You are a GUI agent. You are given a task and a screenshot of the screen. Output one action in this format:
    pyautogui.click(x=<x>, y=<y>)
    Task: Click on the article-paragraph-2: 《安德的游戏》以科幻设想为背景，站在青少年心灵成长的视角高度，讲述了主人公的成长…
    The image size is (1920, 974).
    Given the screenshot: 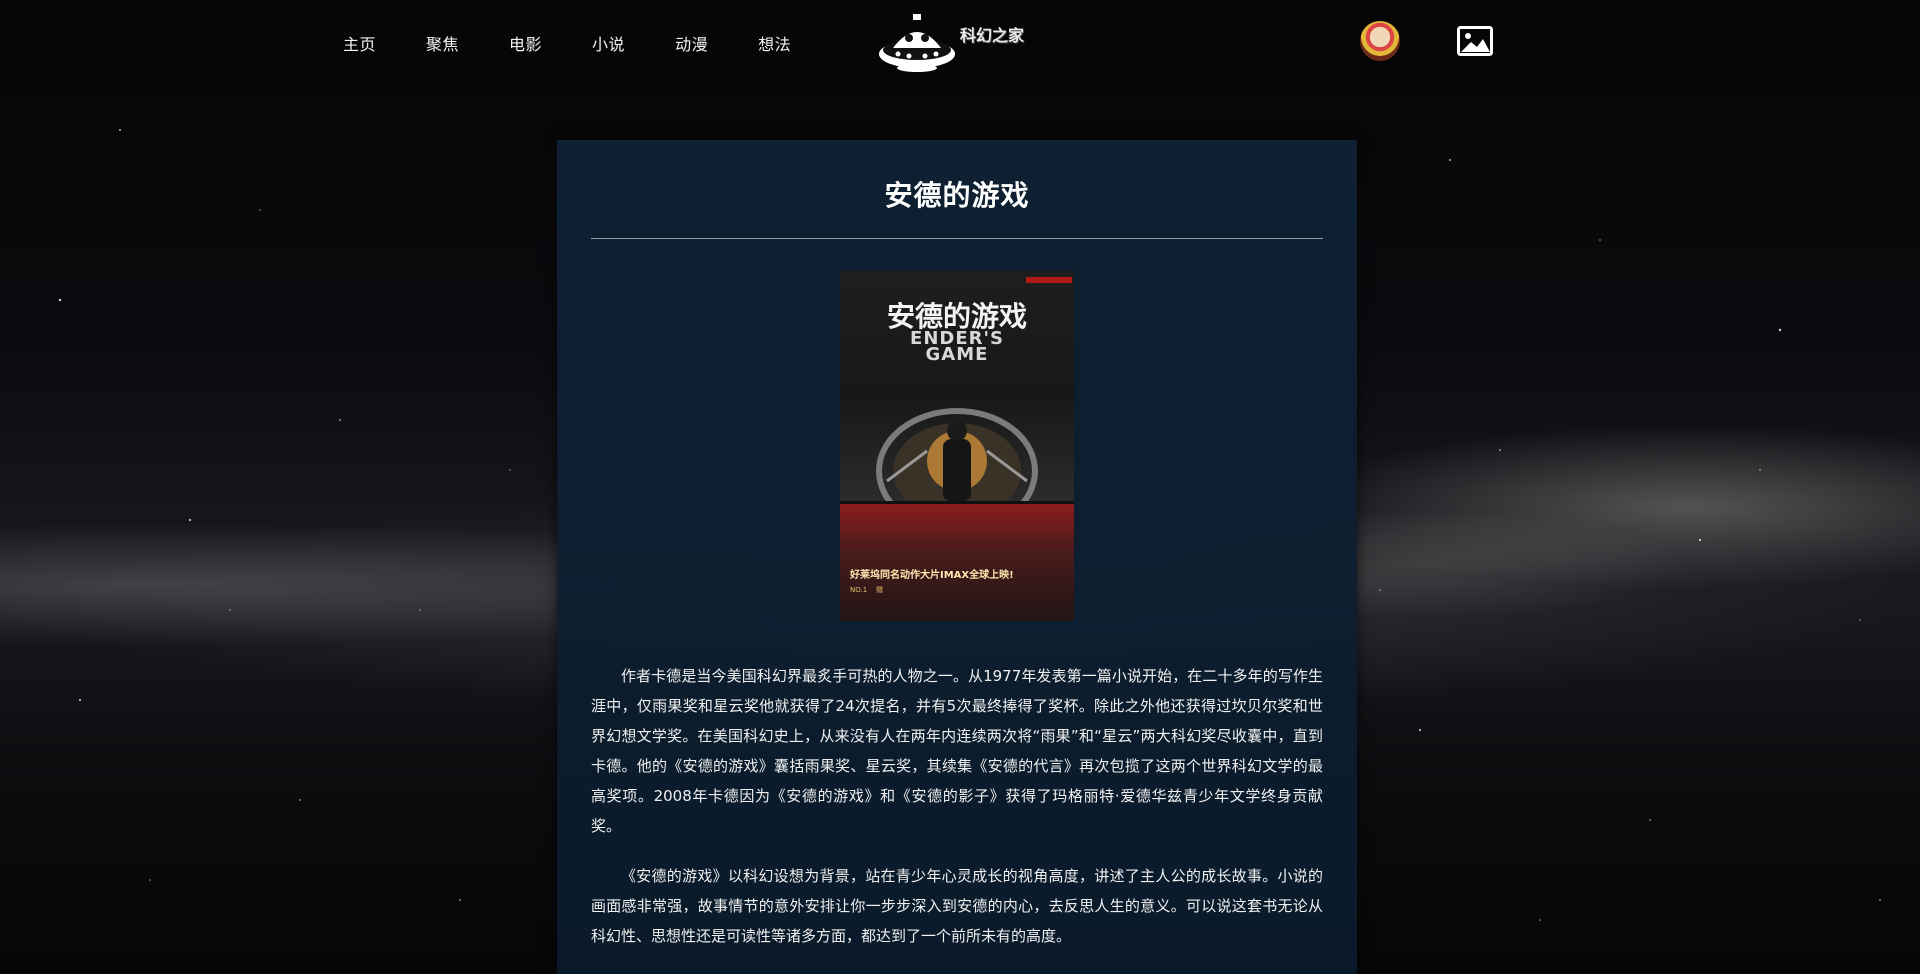 What is the action you would take?
    pyautogui.click(x=957, y=906)
    